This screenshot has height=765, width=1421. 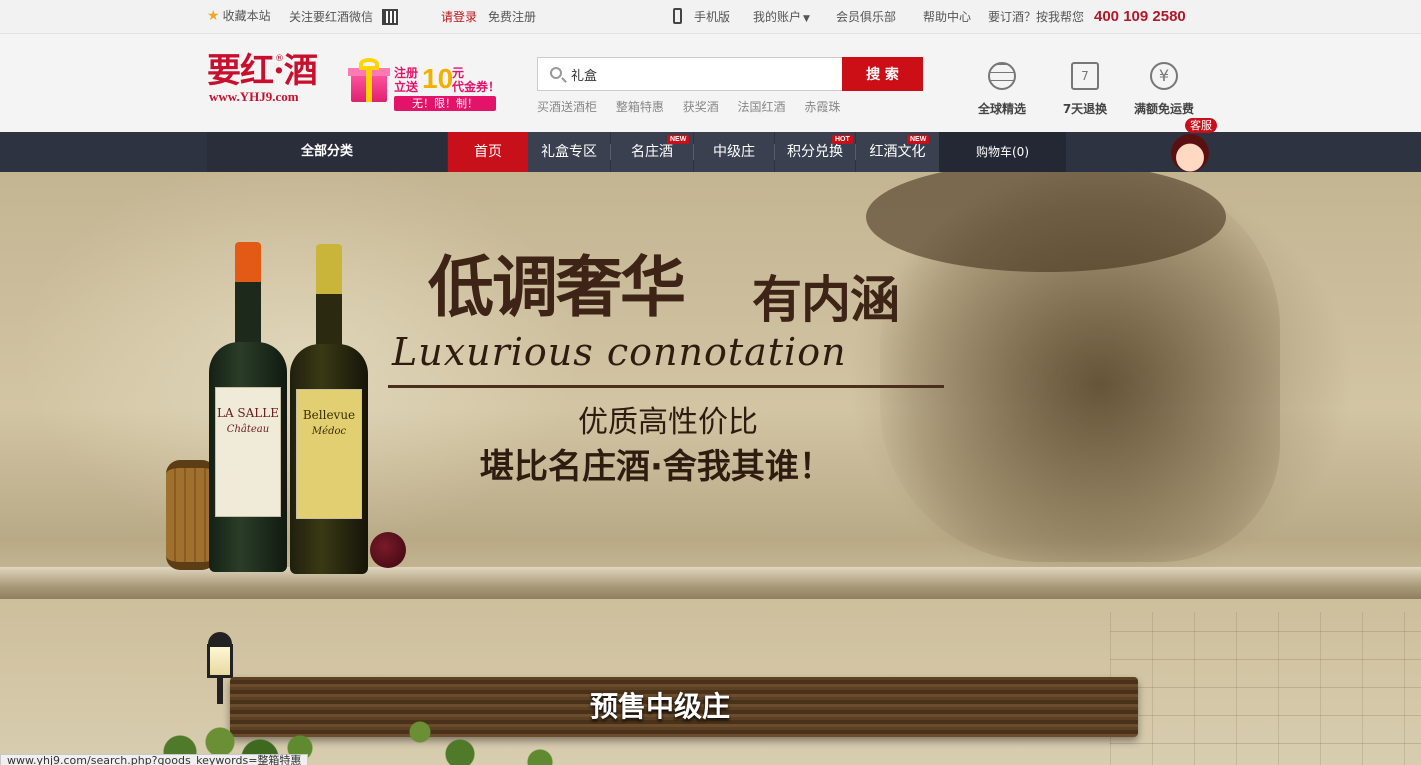 What do you see at coordinates (826, 300) in the screenshot?
I see `banner-headline-suffix: 有内涵` at bounding box center [826, 300].